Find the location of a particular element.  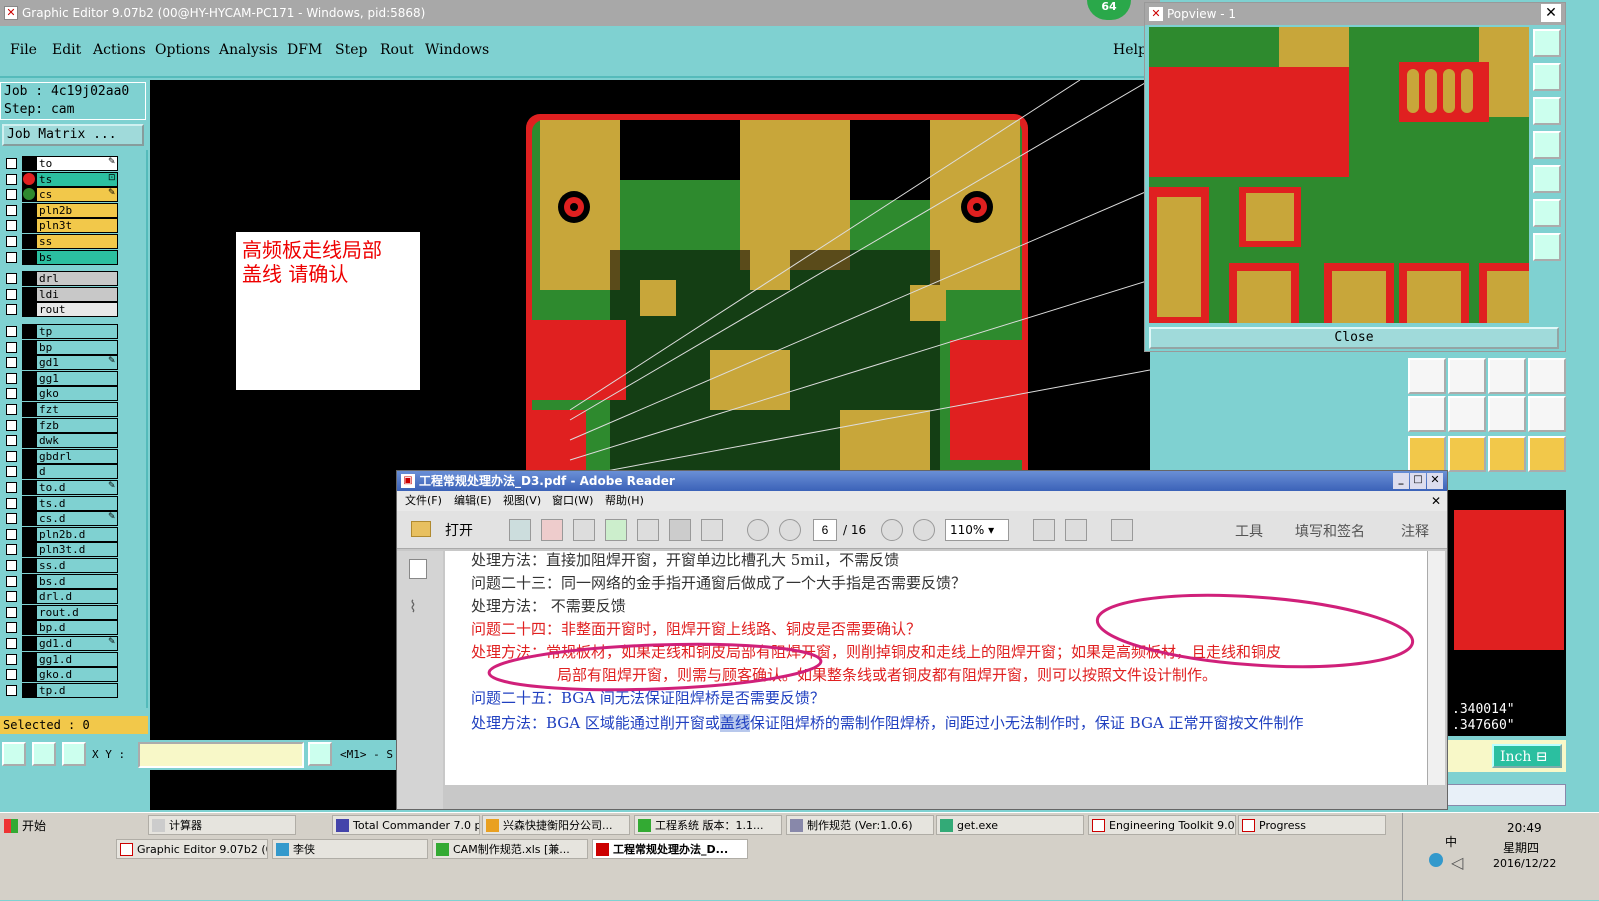

ime-indicator: 中 is located at coordinates (1451, 841).